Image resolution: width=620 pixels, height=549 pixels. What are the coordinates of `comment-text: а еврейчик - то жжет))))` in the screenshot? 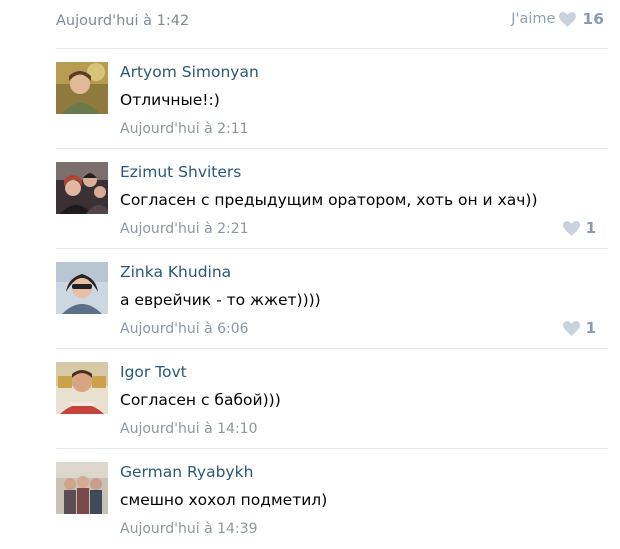 It's located at (220, 300).